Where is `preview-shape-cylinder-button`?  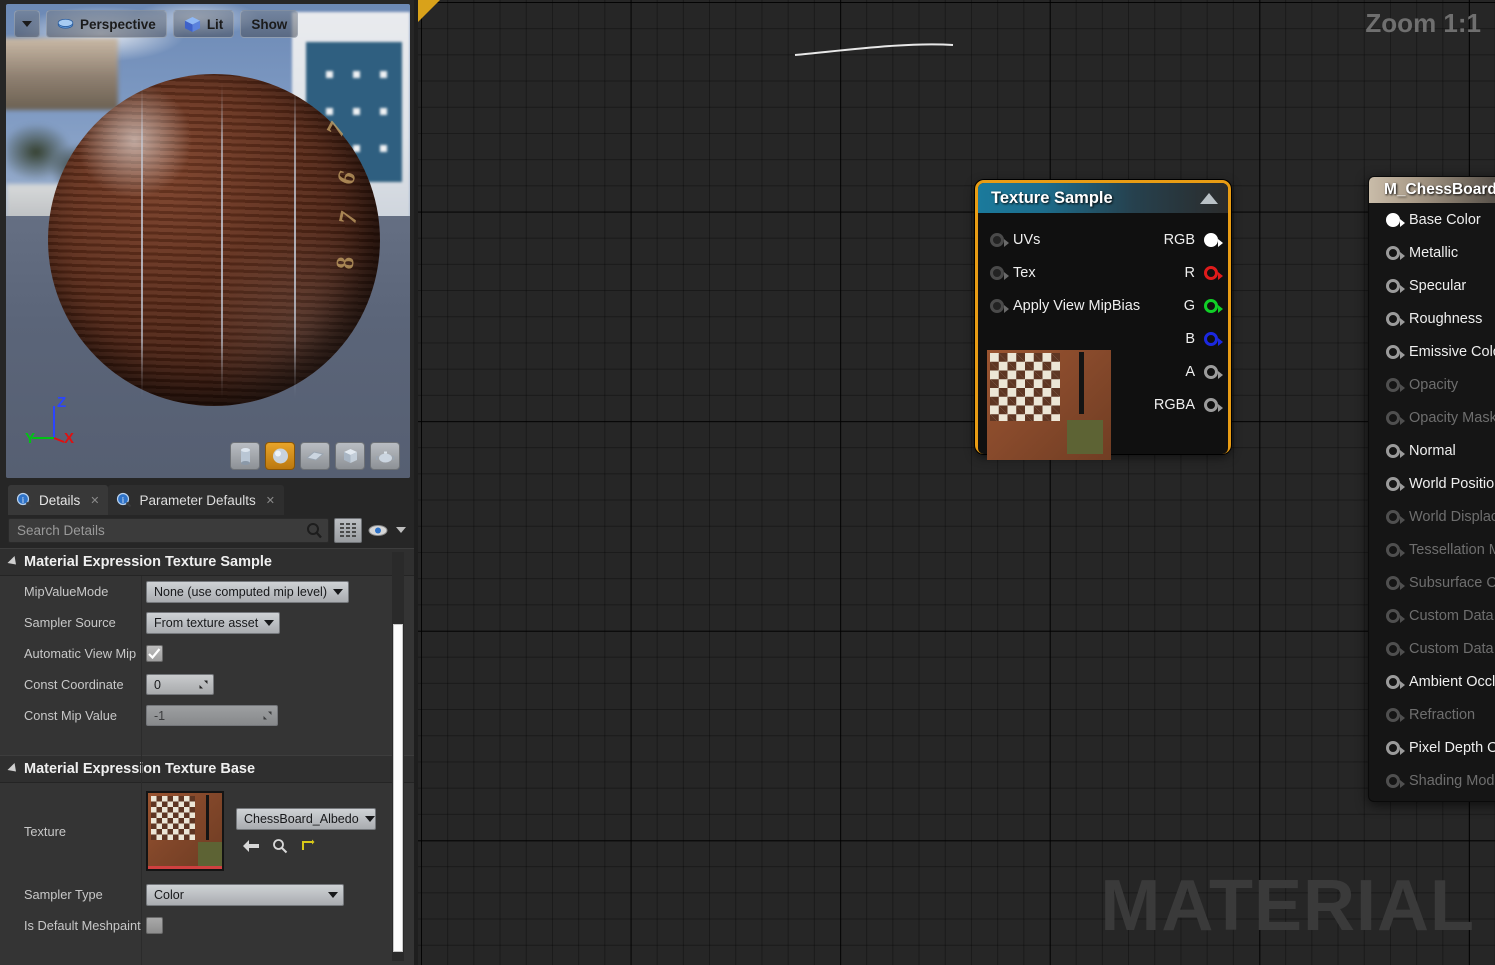
preview-shape-cylinder-button is located at coordinates (245, 456).